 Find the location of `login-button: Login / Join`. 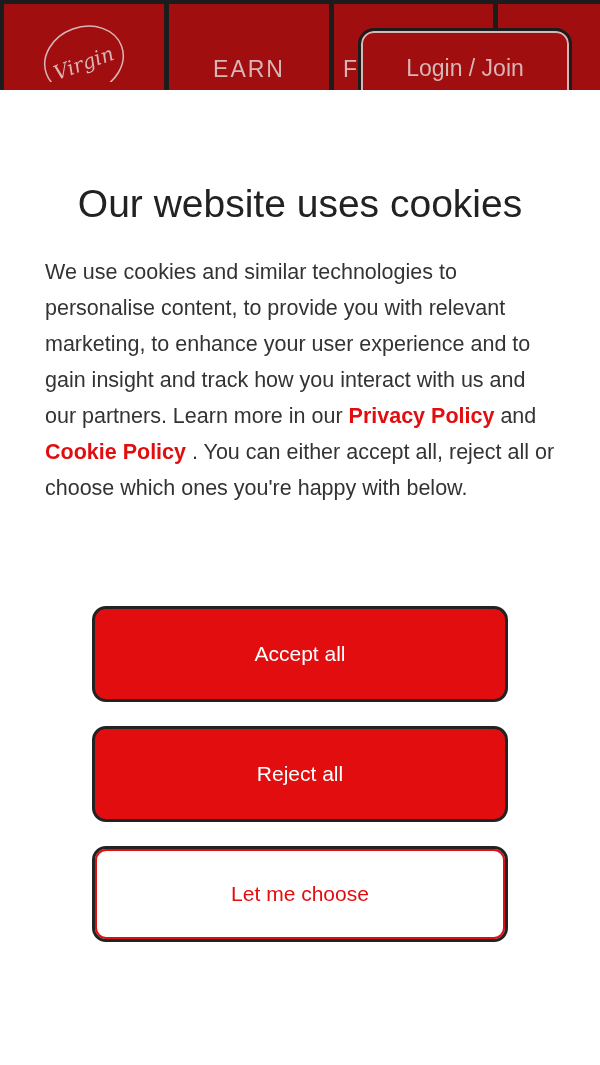

login-button: Login / Join is located at coordinates (465, 59).